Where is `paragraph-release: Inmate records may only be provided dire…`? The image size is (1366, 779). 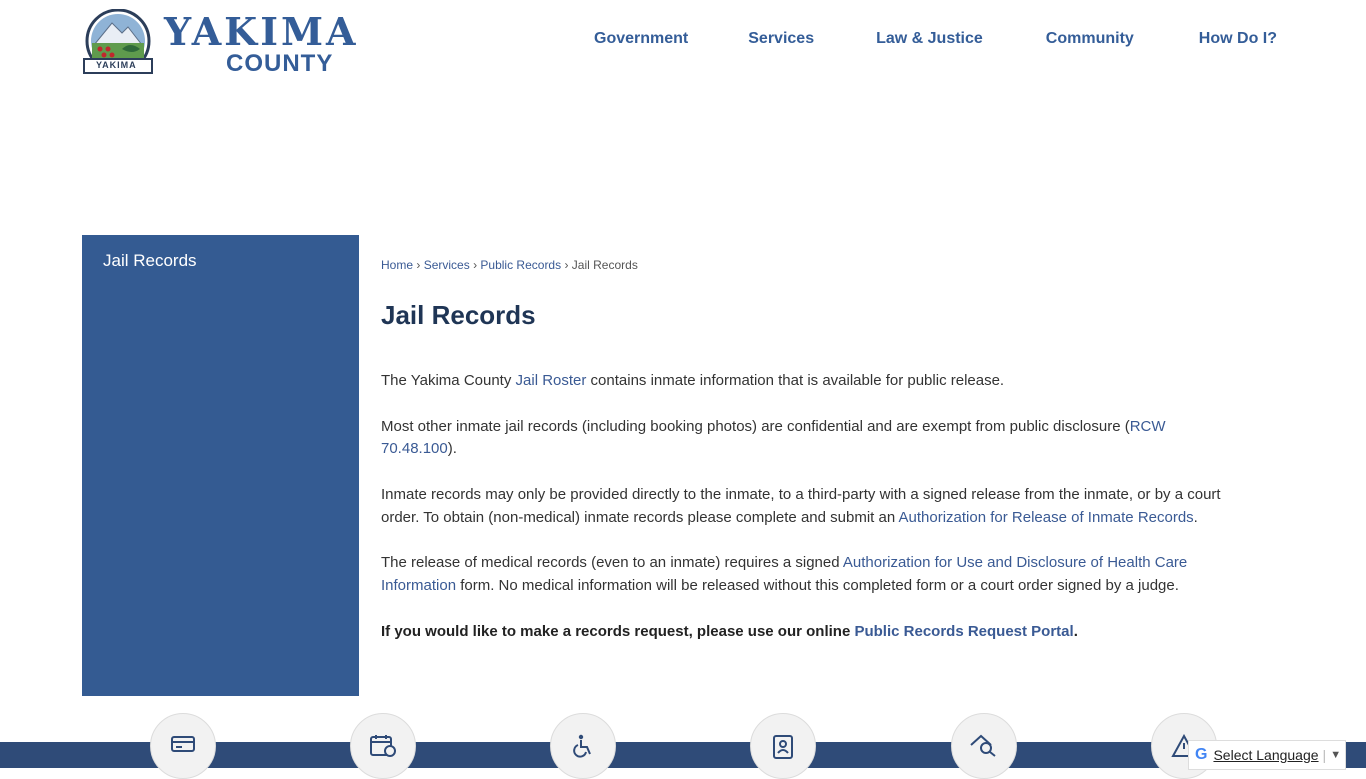
paragraph-release: Inmate records may only be provided dire… is located at coordinates (811, 507).